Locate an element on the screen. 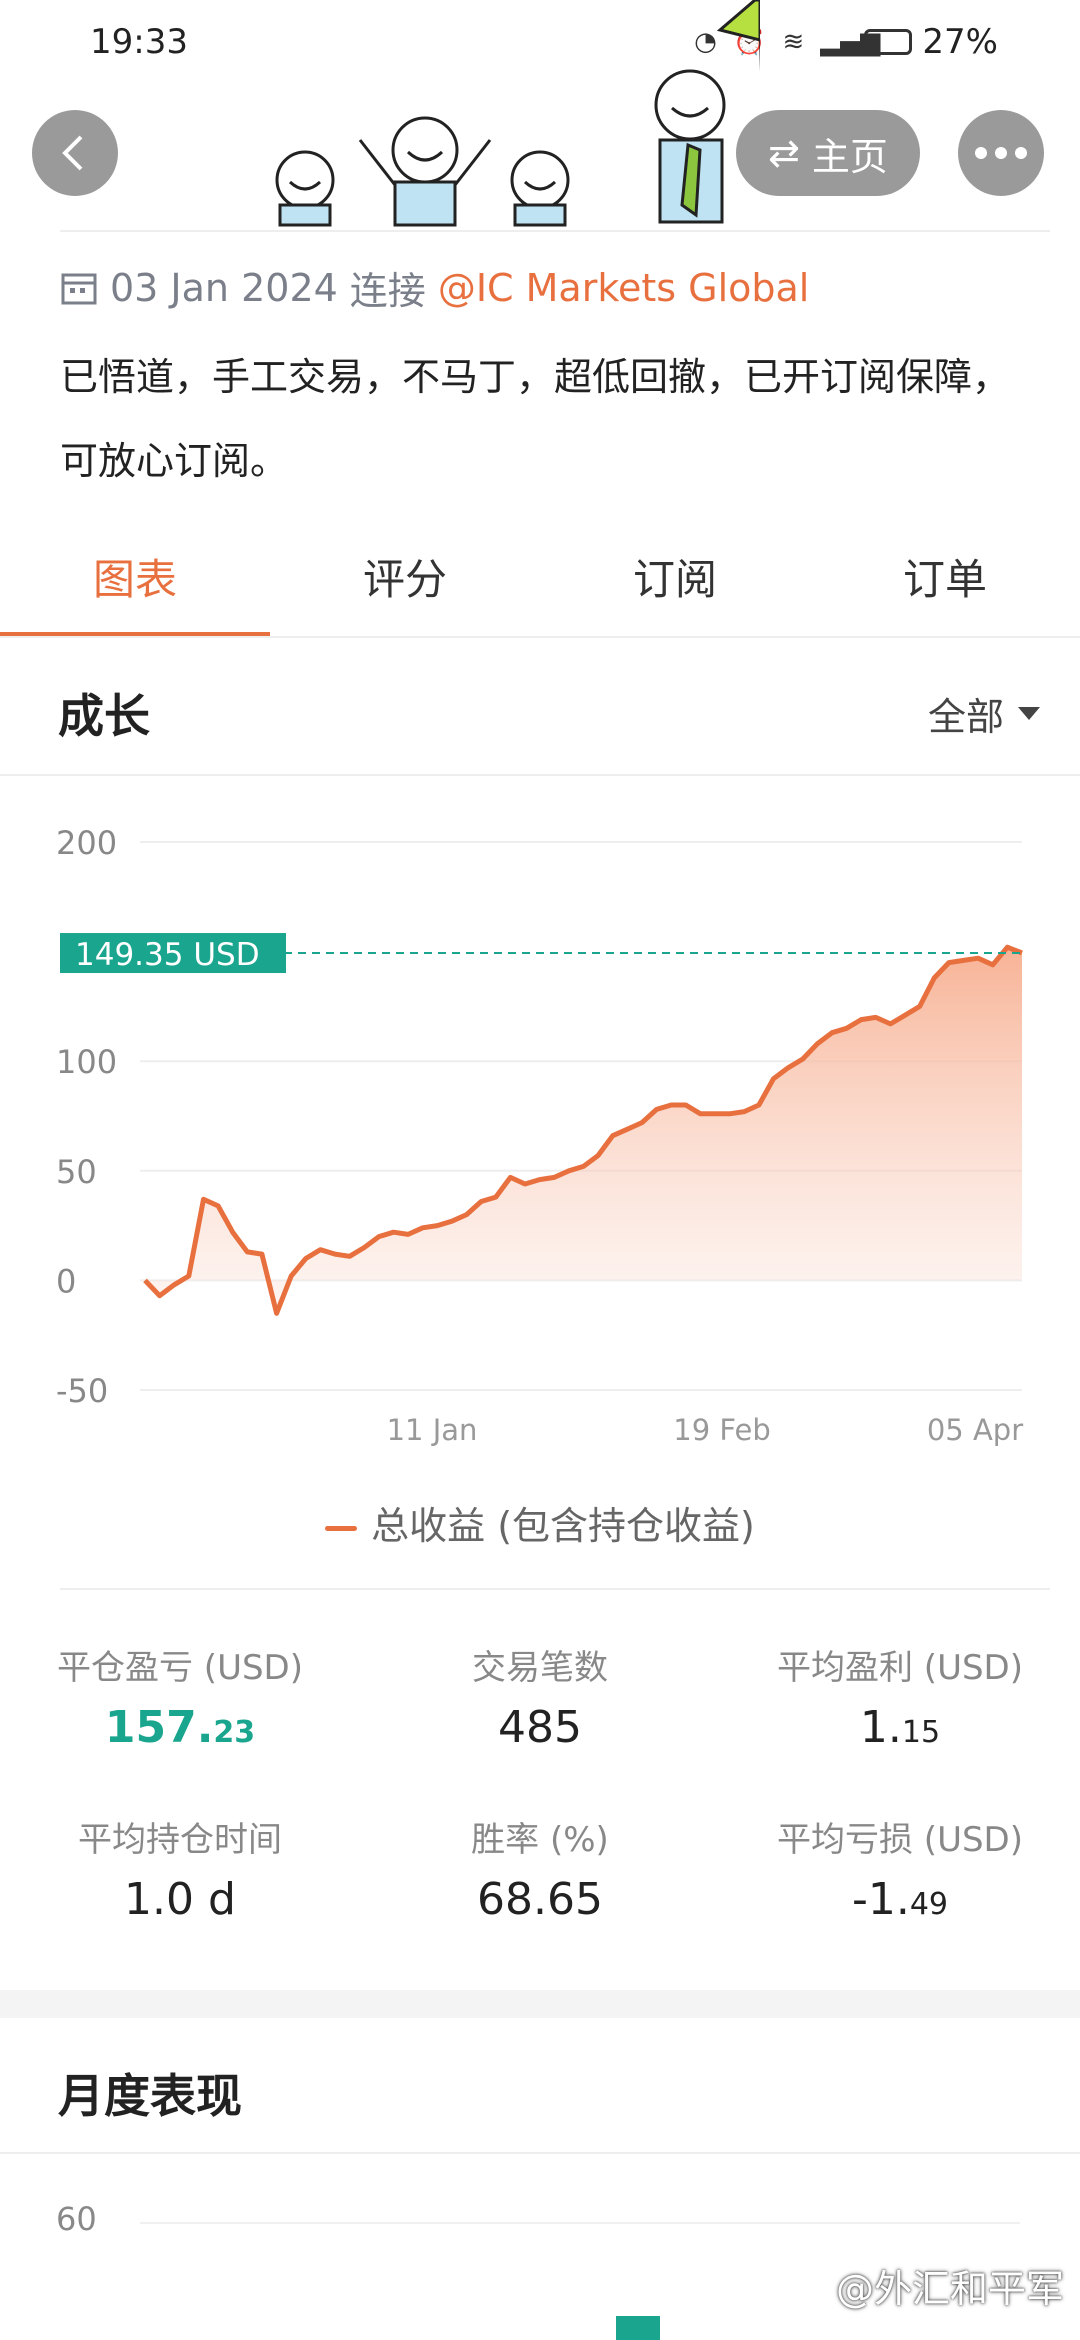 This screenshot has width=1080, height=2340. stat-value-int: 485 is located at coordinates (540, 1727).